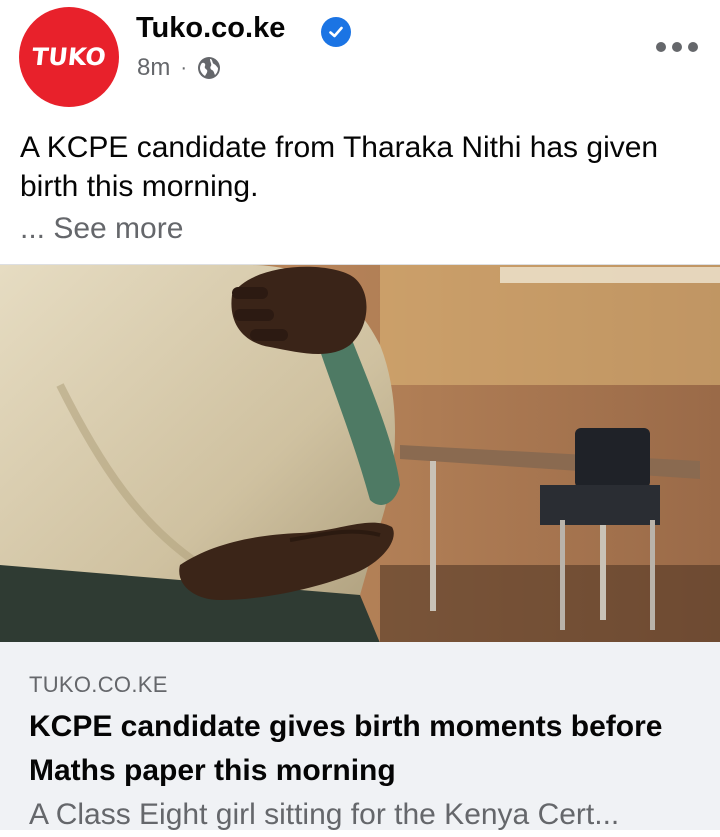  What do you see at coordinates (209, 68) in the screenshot?
I see `globe-icon` at bounding box center [209, 68].